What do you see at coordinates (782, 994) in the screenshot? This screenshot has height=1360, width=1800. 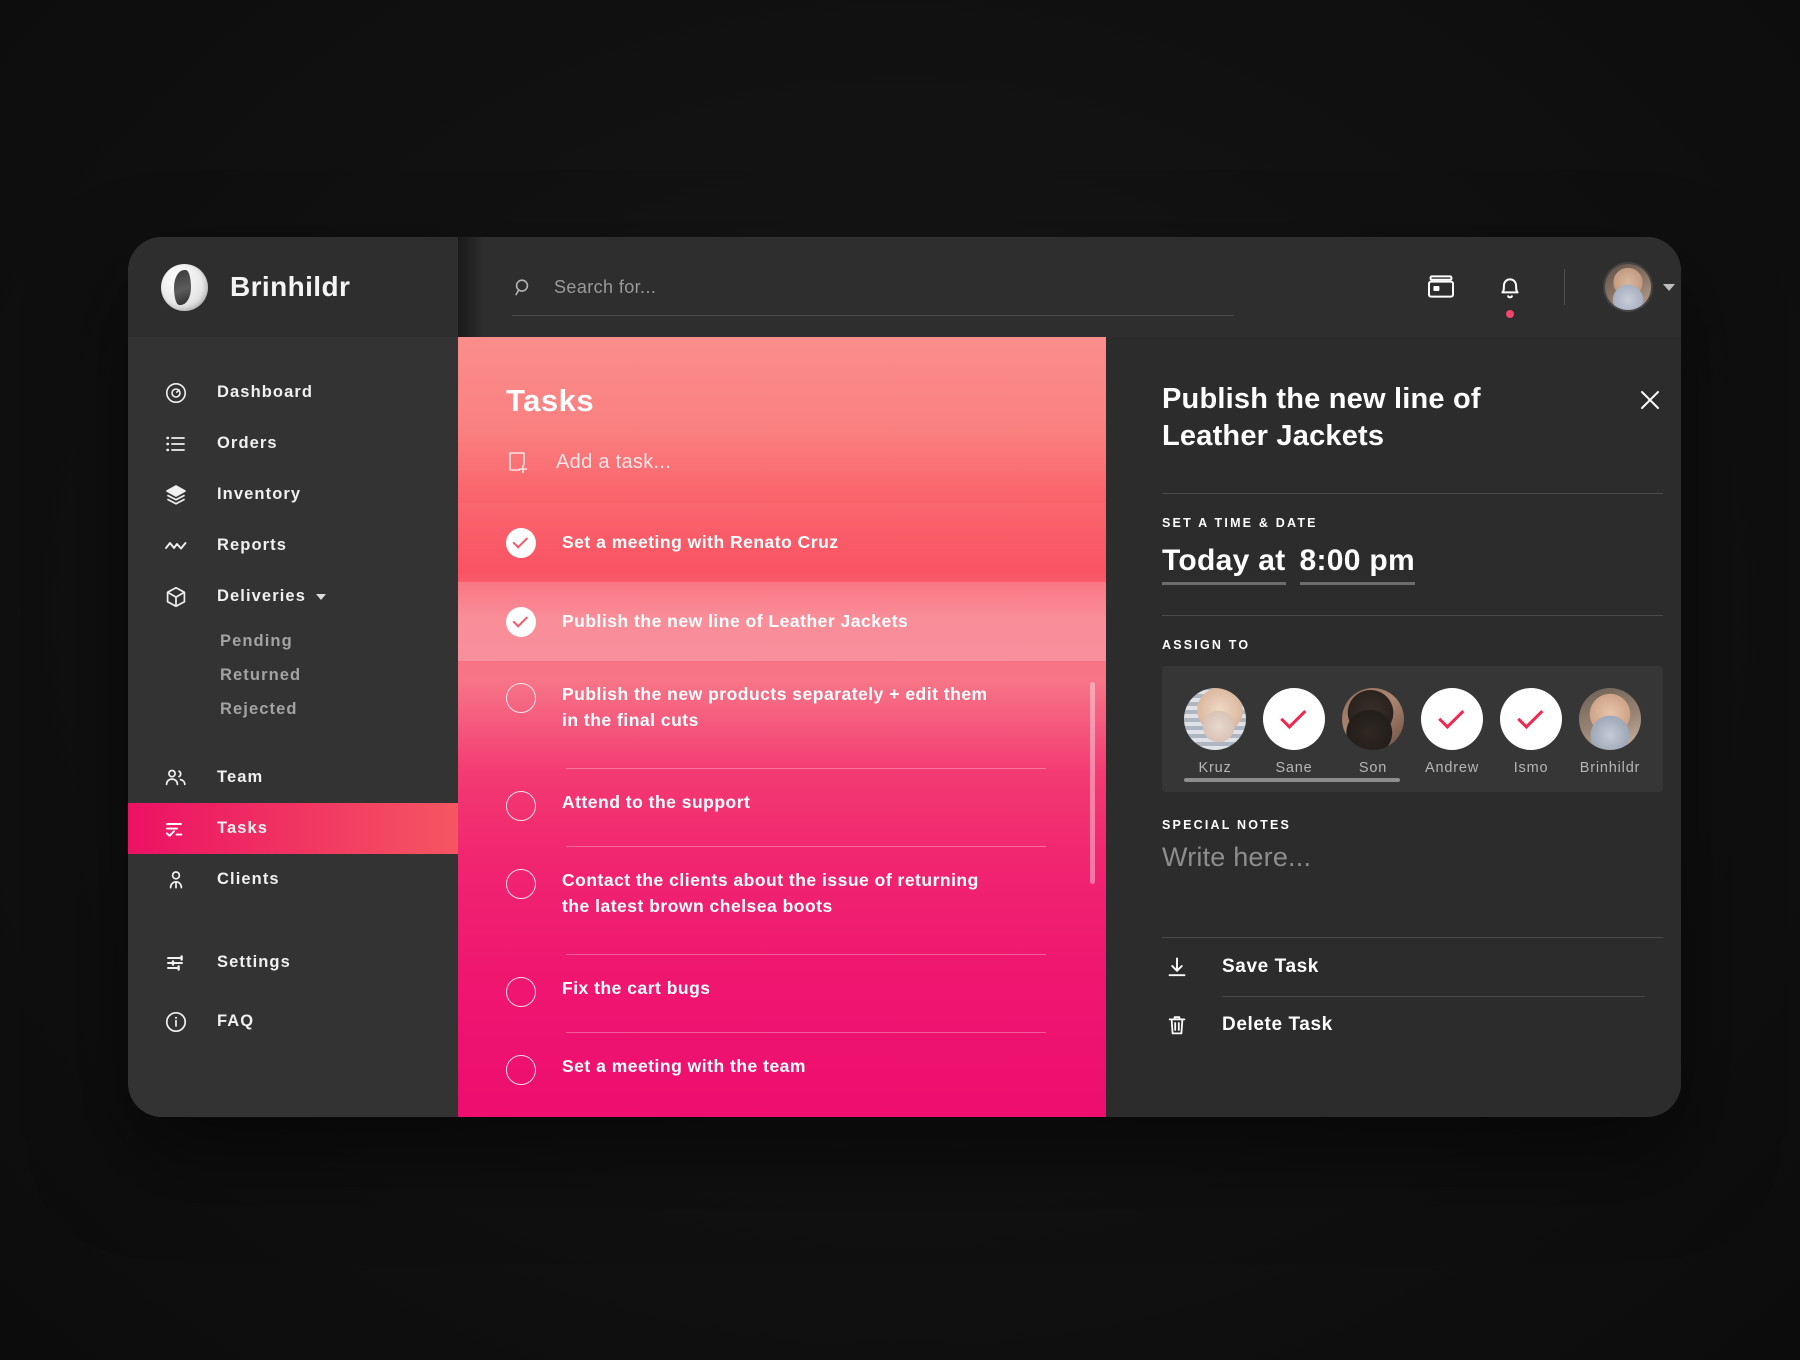 I see `task-row: Fix the cart bugs` at bounding box center [782, 994].